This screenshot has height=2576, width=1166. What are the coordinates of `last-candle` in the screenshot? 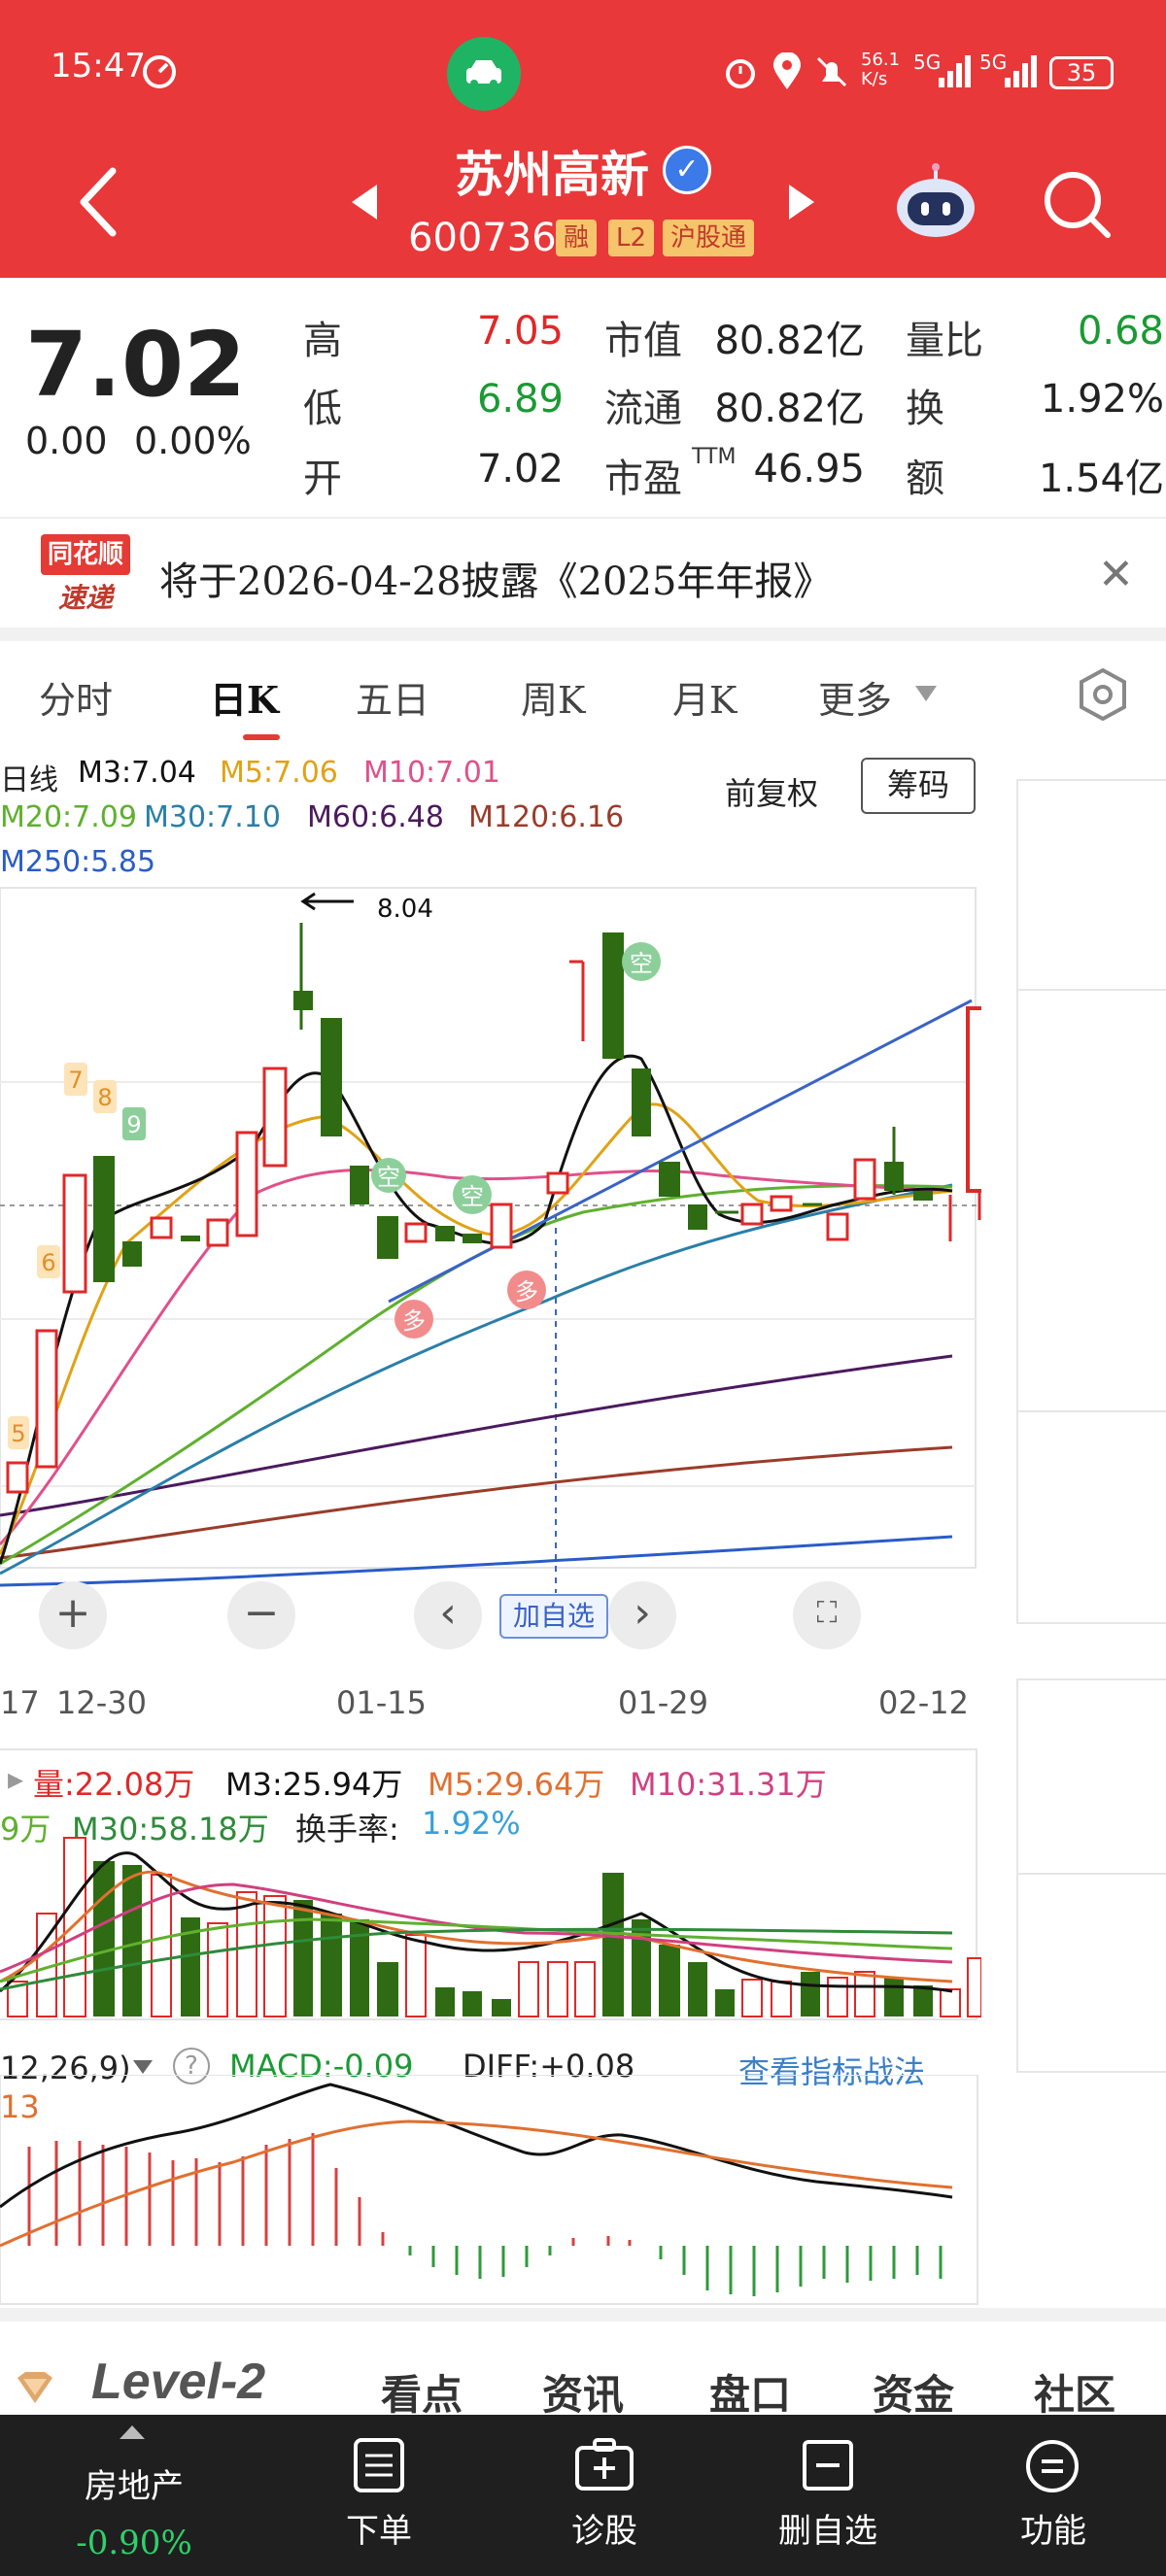 It's located at (973, 1099).